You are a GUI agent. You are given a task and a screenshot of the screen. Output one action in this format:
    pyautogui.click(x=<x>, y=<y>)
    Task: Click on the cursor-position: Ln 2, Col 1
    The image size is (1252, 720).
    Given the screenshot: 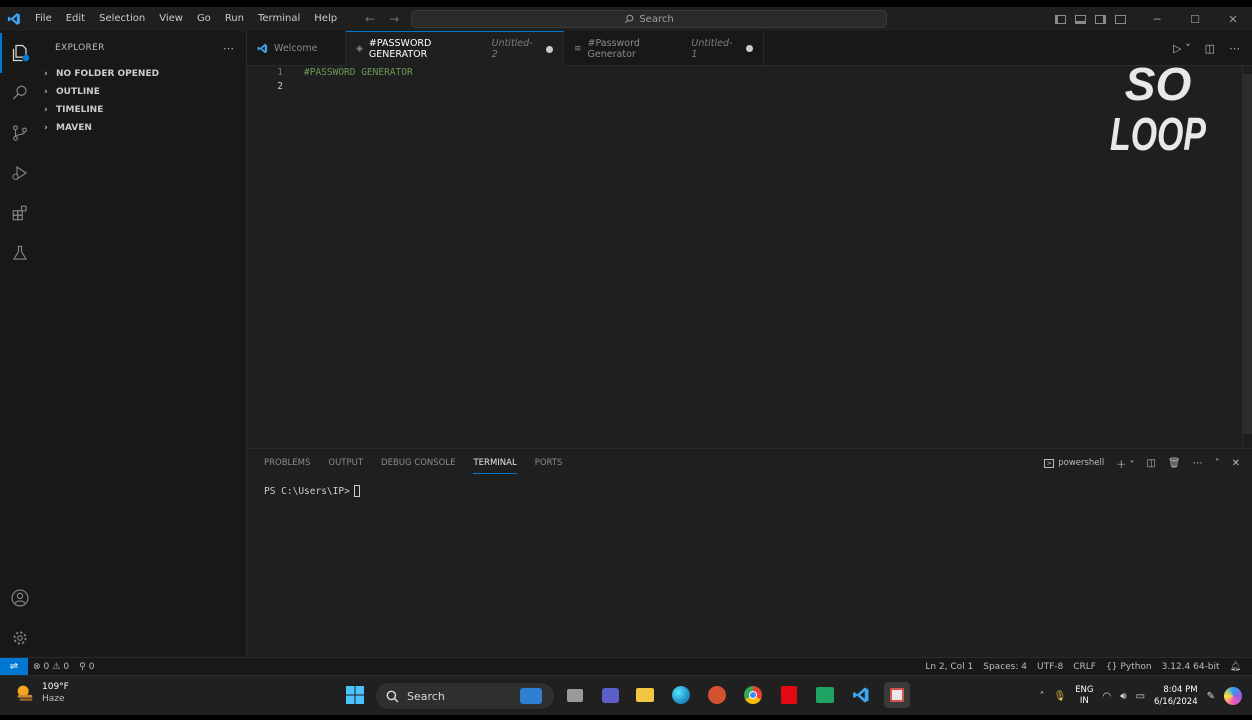 What is the action you would take?
    pyautogui.click(x=949, y=667)
    